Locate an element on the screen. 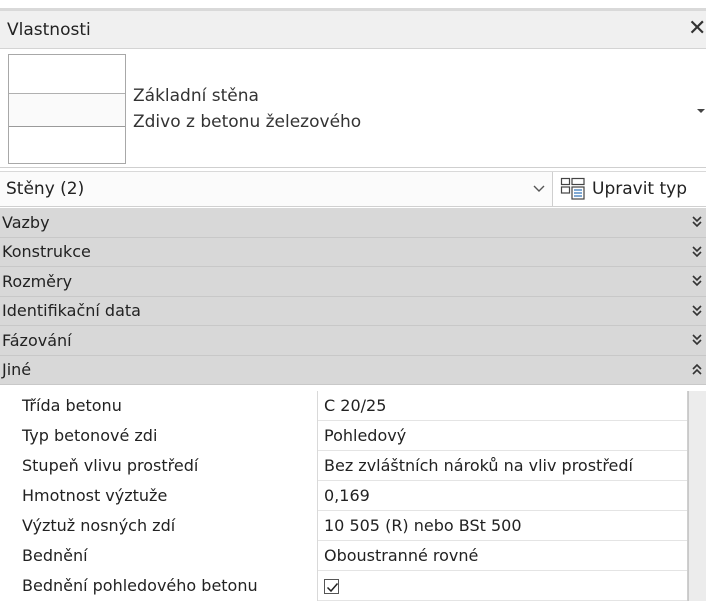  table-row: Třída betonu C 20/25 is located at coordinates (353, 406).